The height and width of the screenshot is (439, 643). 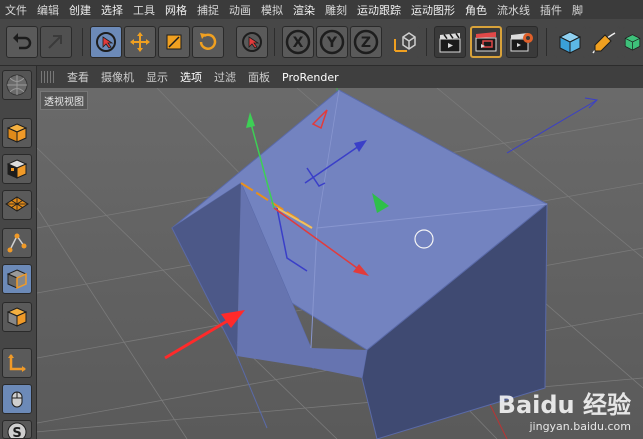 I want to click on baidu-watermark: Baidu 经验 jingyan.baidu.com, so click(x=564, y=409).